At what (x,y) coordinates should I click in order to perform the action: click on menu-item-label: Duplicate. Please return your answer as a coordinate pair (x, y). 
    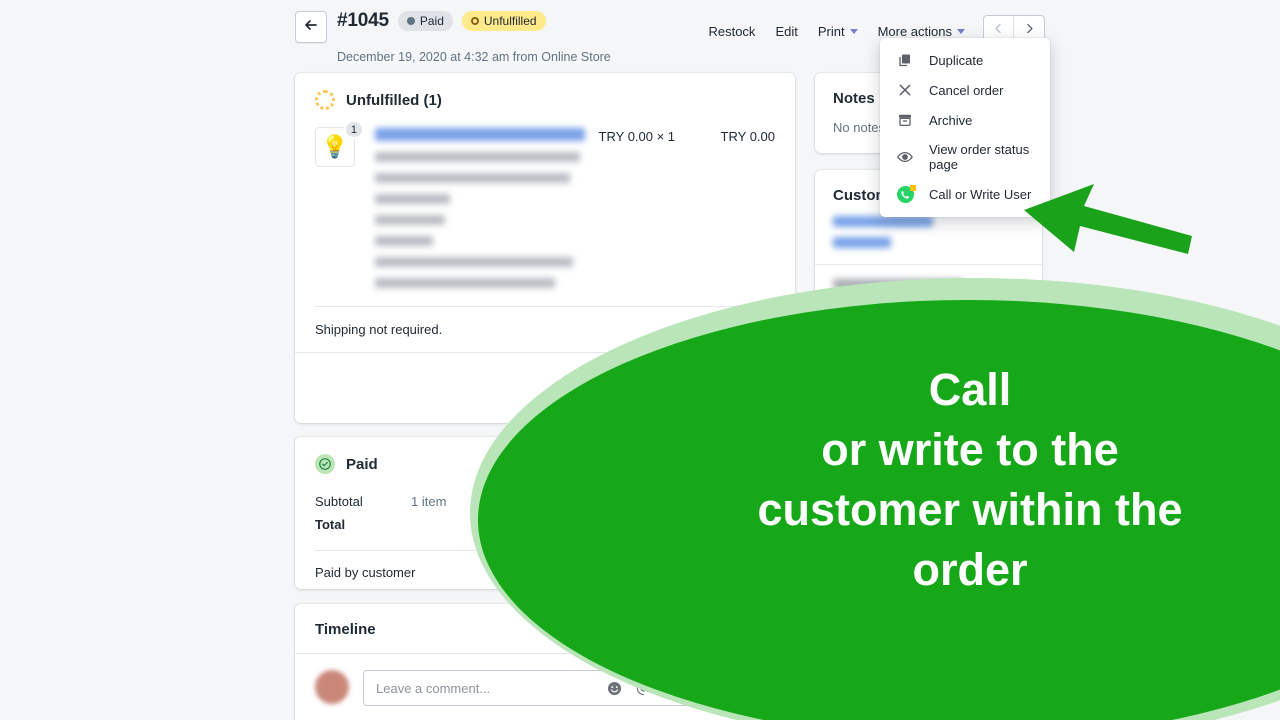
    Looking at the image, I should click on (956, 60).